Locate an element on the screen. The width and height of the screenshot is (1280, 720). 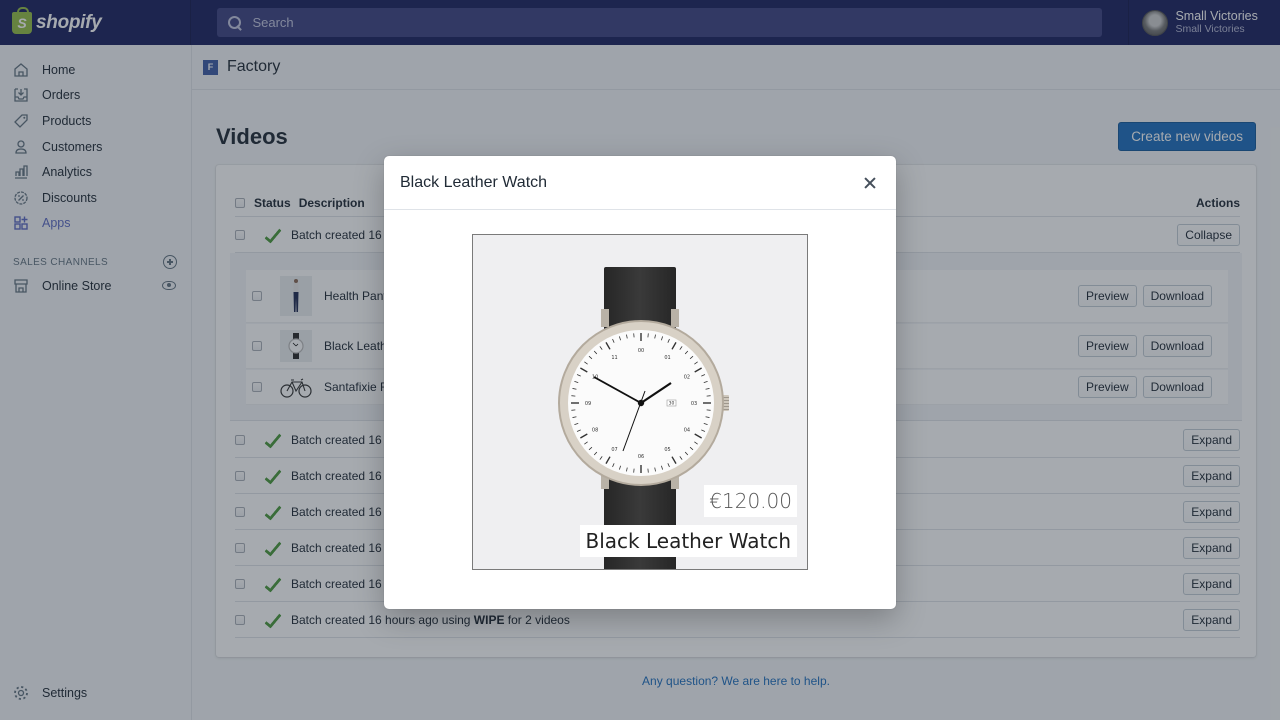
watch-hour-label: 08 is located at coordinates (595, 431).